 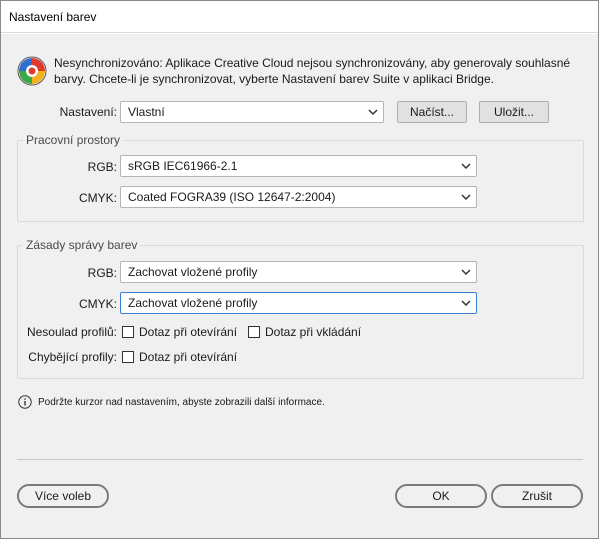 What do you see at coordinates (71, 332) in the screenshot?
I see `profile-mismatch-label: Nesoulad profilů:` at bounding box center [71, 332].